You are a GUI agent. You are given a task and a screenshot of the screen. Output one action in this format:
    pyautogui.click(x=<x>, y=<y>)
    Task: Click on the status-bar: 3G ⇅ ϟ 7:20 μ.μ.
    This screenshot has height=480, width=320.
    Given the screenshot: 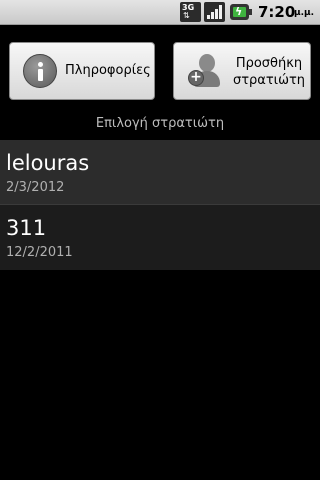 What is the action you would take?
    pyautogui.click(x=160, y=12)
    